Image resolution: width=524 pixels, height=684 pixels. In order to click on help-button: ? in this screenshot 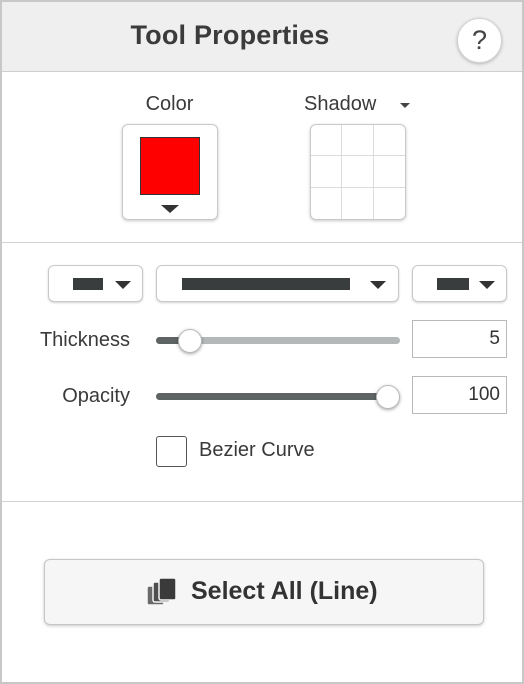, I will do `click(479, 40)`.